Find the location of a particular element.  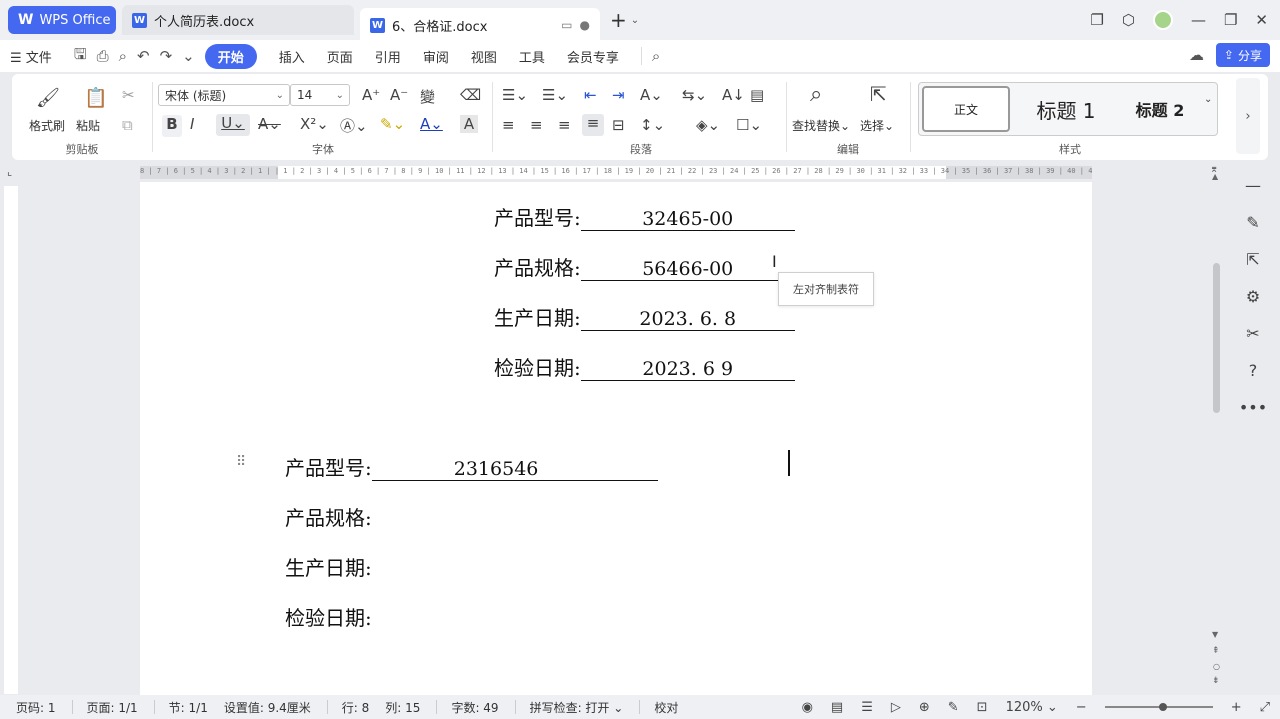

status-page: 页码: 1 is located at coordinates (36, 707).